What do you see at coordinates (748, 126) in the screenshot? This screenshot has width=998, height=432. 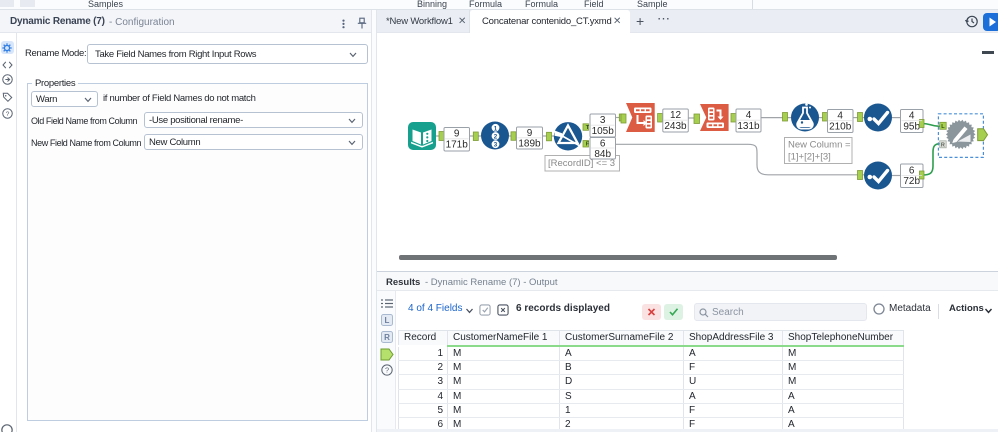 I see `svg-text: 131b` at bounding box center [748, 126].